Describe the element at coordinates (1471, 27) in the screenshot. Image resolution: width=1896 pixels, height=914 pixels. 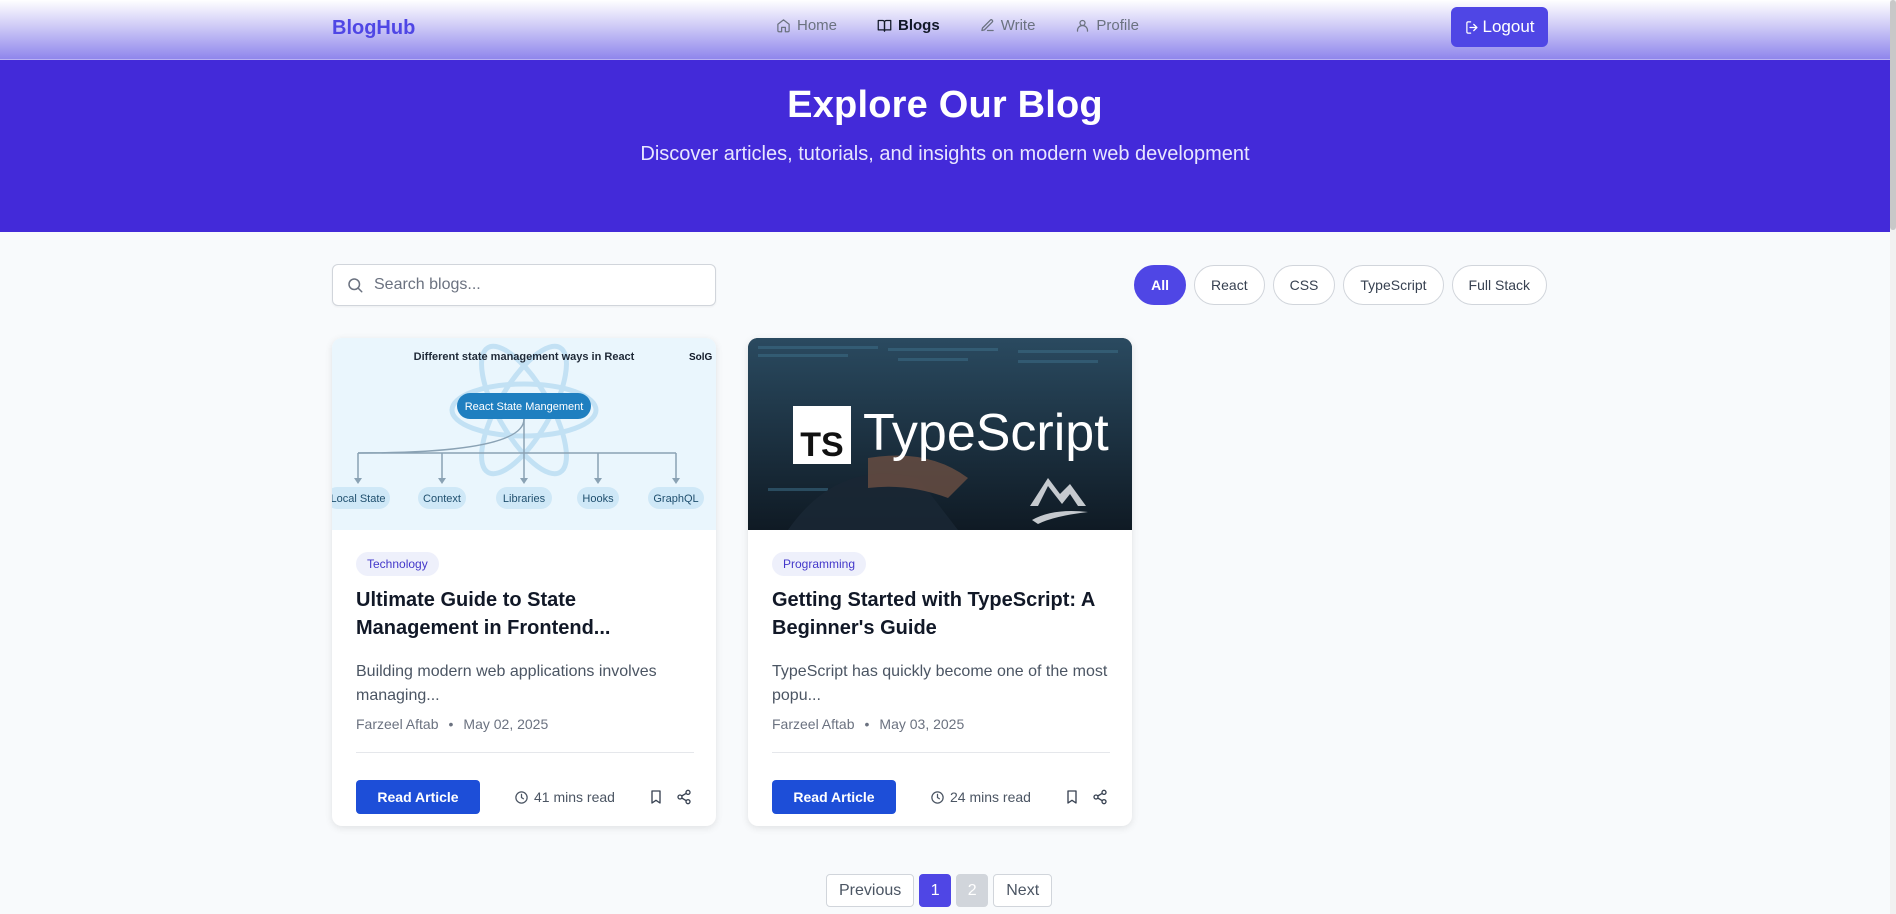
I see `logout-icon` at that location.